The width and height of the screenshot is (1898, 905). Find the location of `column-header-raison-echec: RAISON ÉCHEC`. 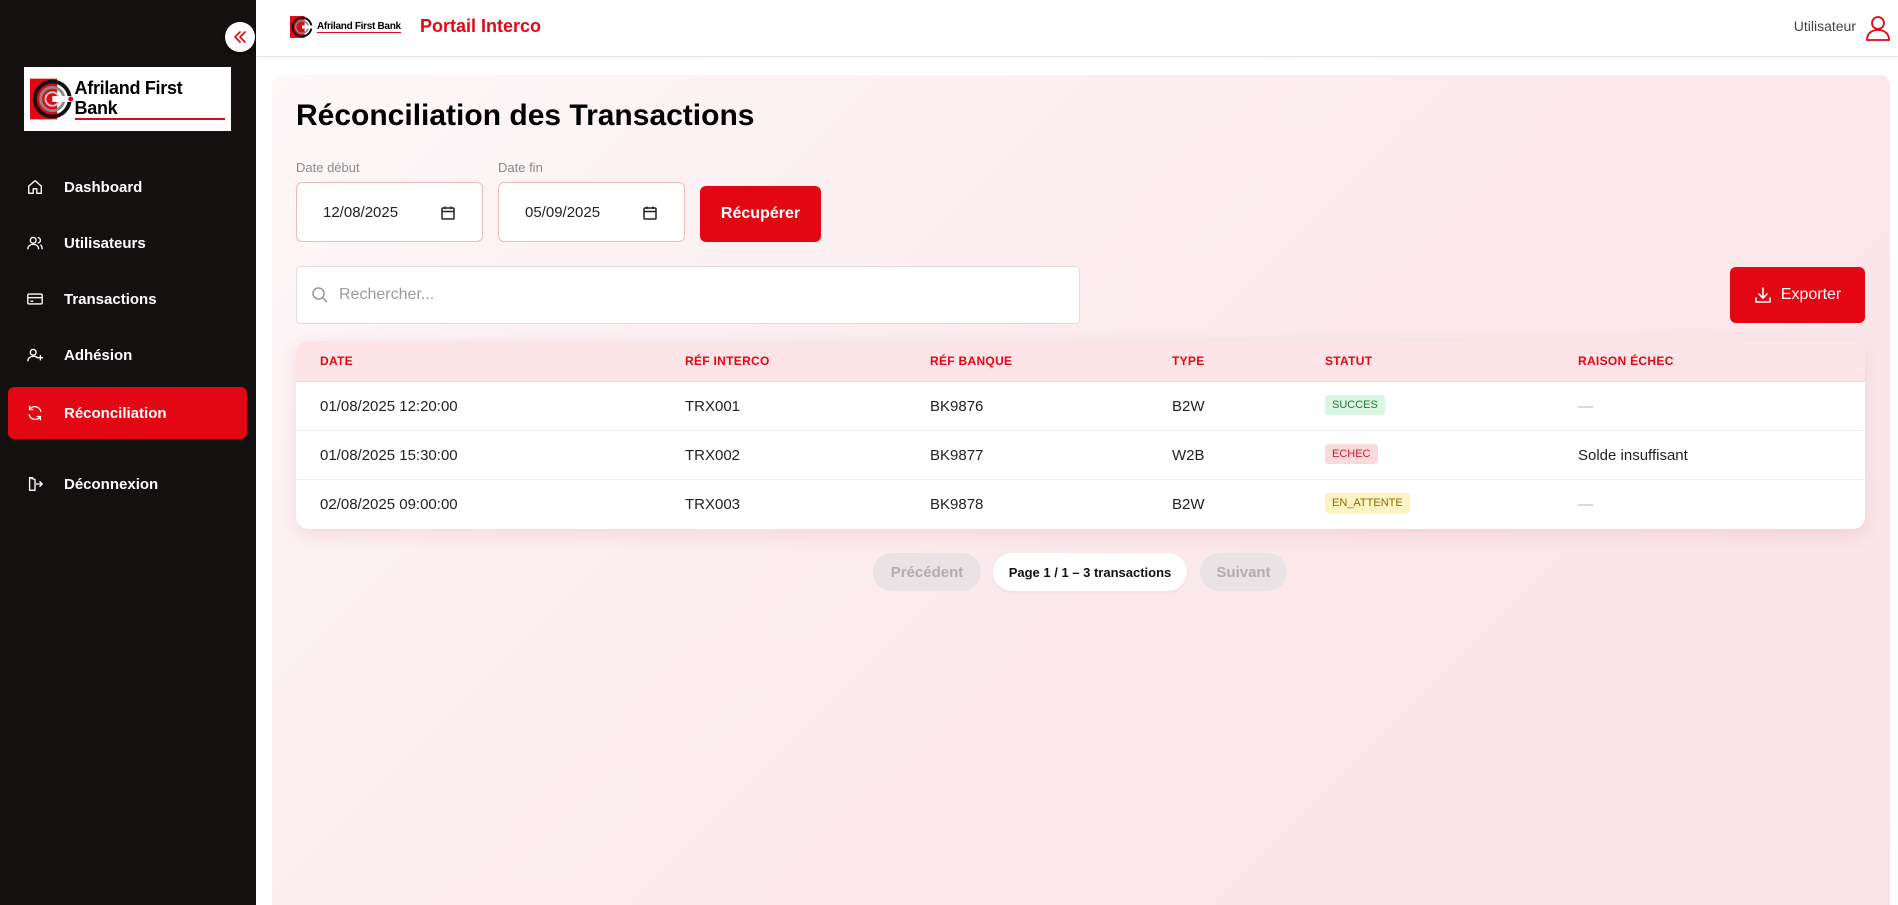

column-header-raison-echec: RAISON ÉCHEC is located at coordinates (1626, 361).